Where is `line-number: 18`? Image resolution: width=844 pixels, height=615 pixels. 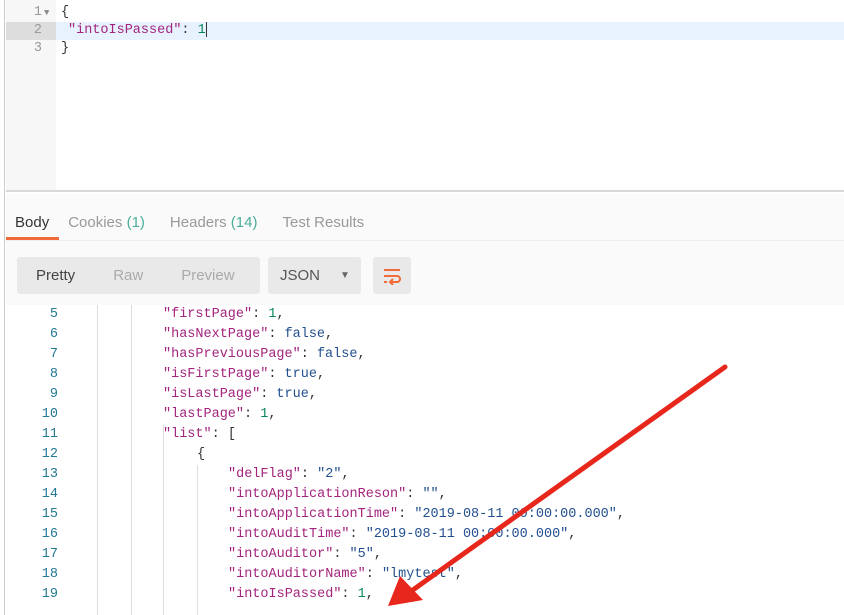 line-number: 18 is located at coordinates (49, 574).